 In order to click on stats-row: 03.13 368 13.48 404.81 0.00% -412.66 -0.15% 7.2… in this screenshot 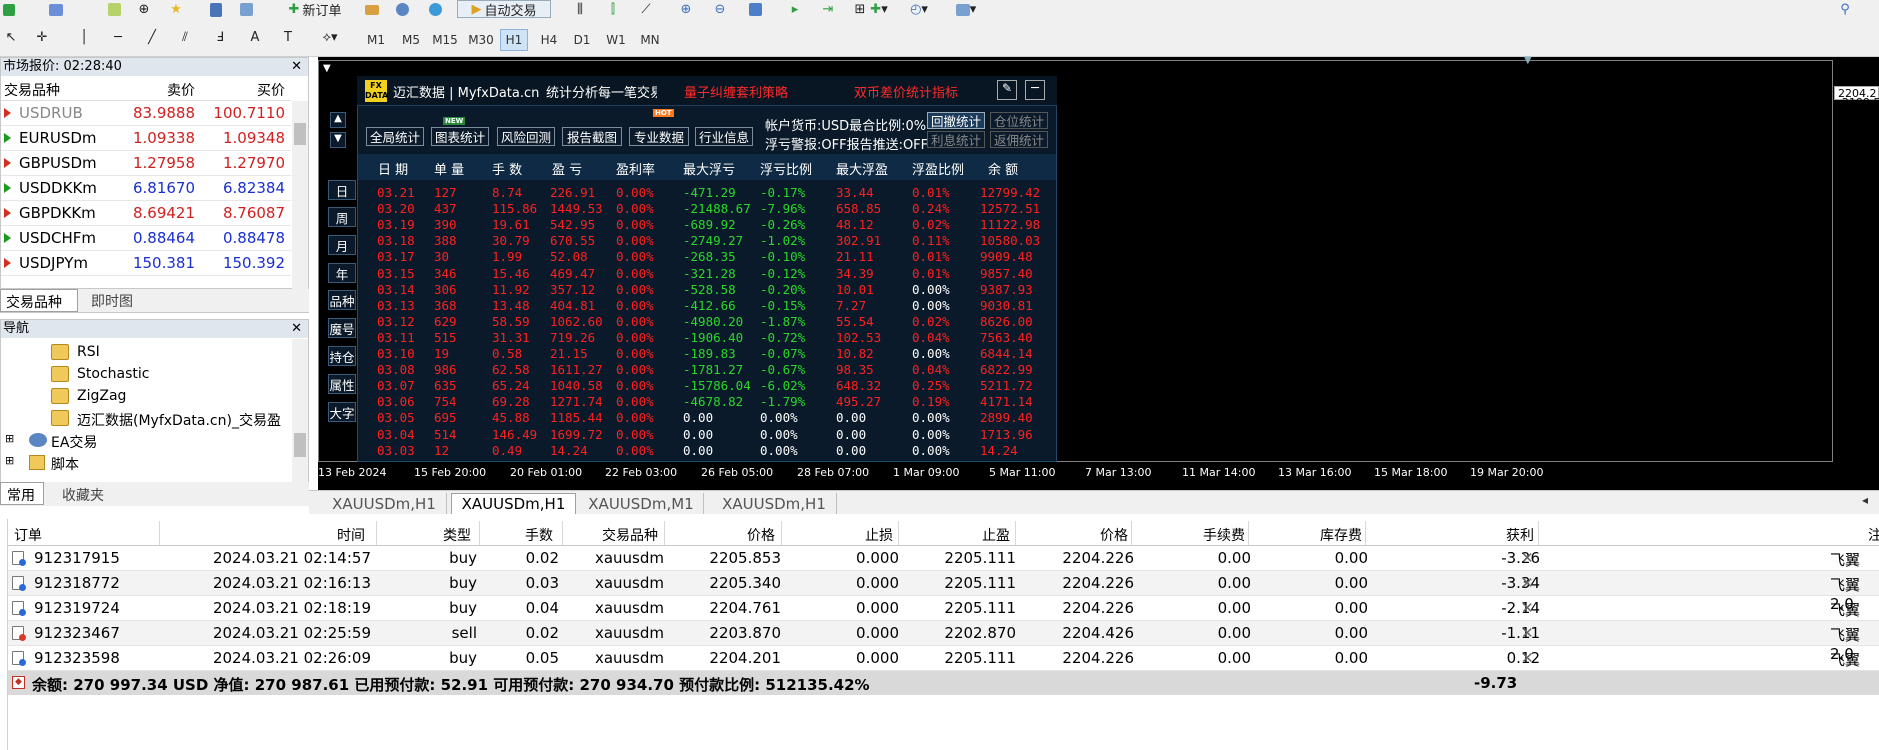, I will do `click(528, 306)`.